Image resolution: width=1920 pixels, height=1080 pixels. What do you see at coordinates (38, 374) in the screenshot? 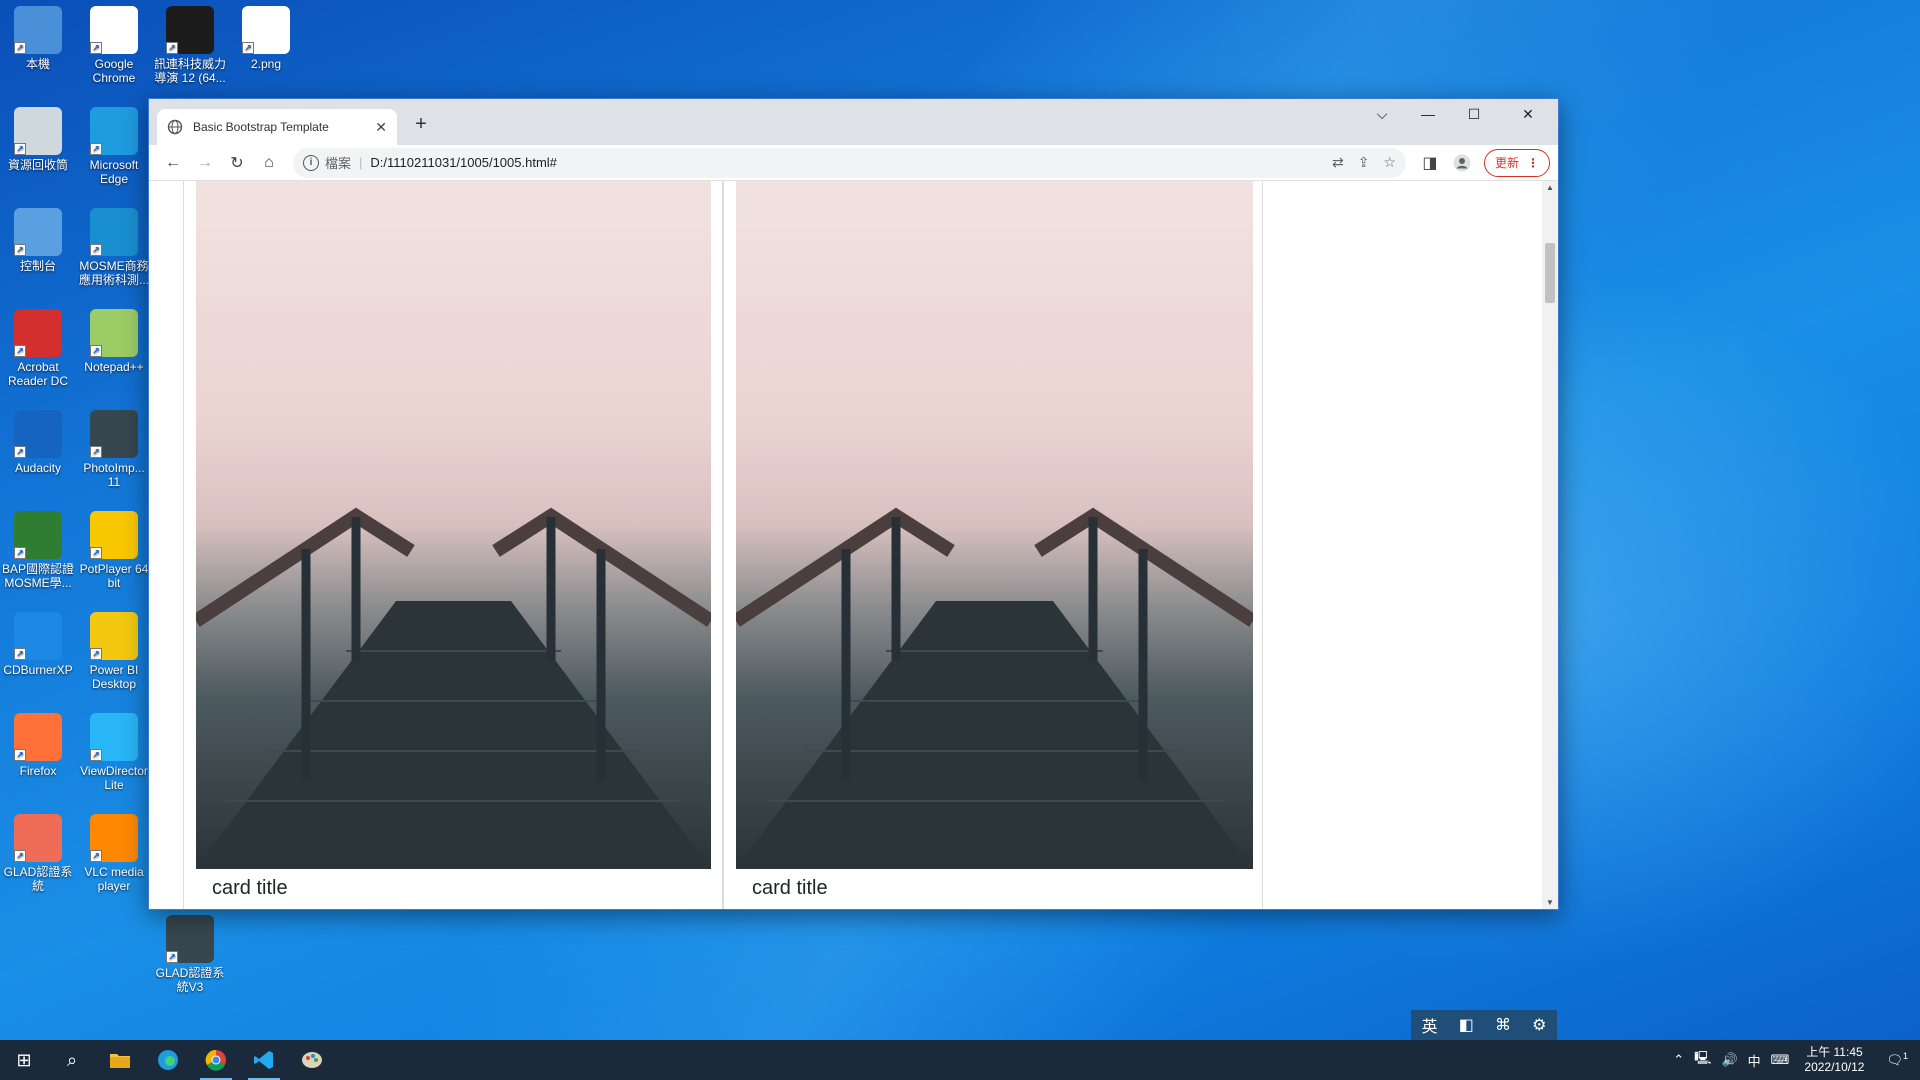
I see `desktop-icon-label: Acrobat Reader DC` at bounding box center [38, 374].